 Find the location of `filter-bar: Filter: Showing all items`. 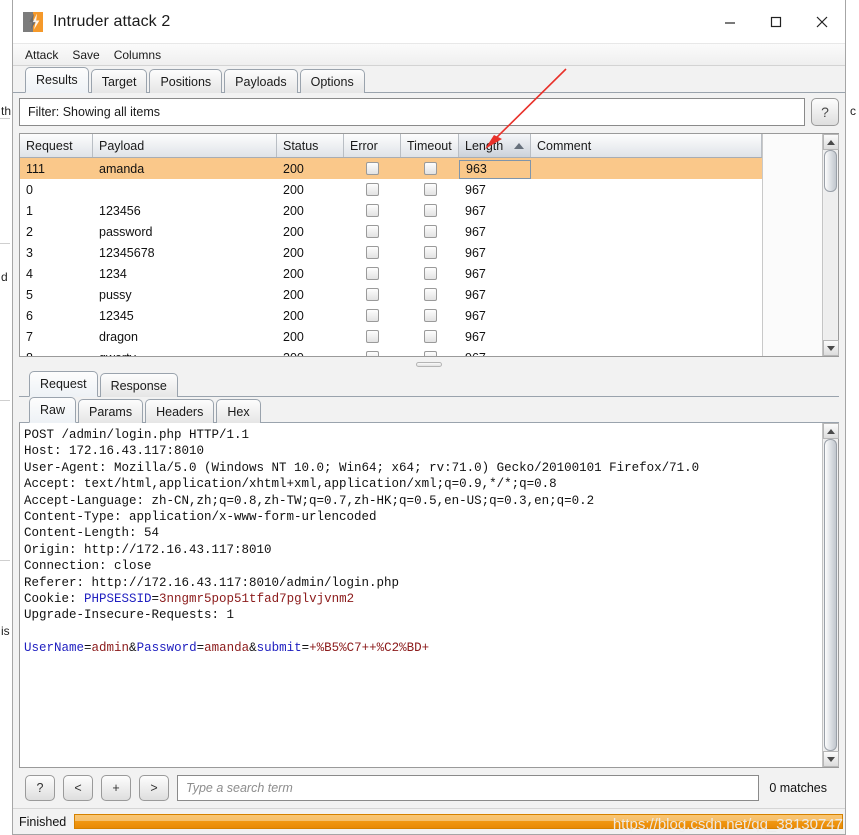

filter-bar: Filter: Showing all items is located at coordinates (412, 112).